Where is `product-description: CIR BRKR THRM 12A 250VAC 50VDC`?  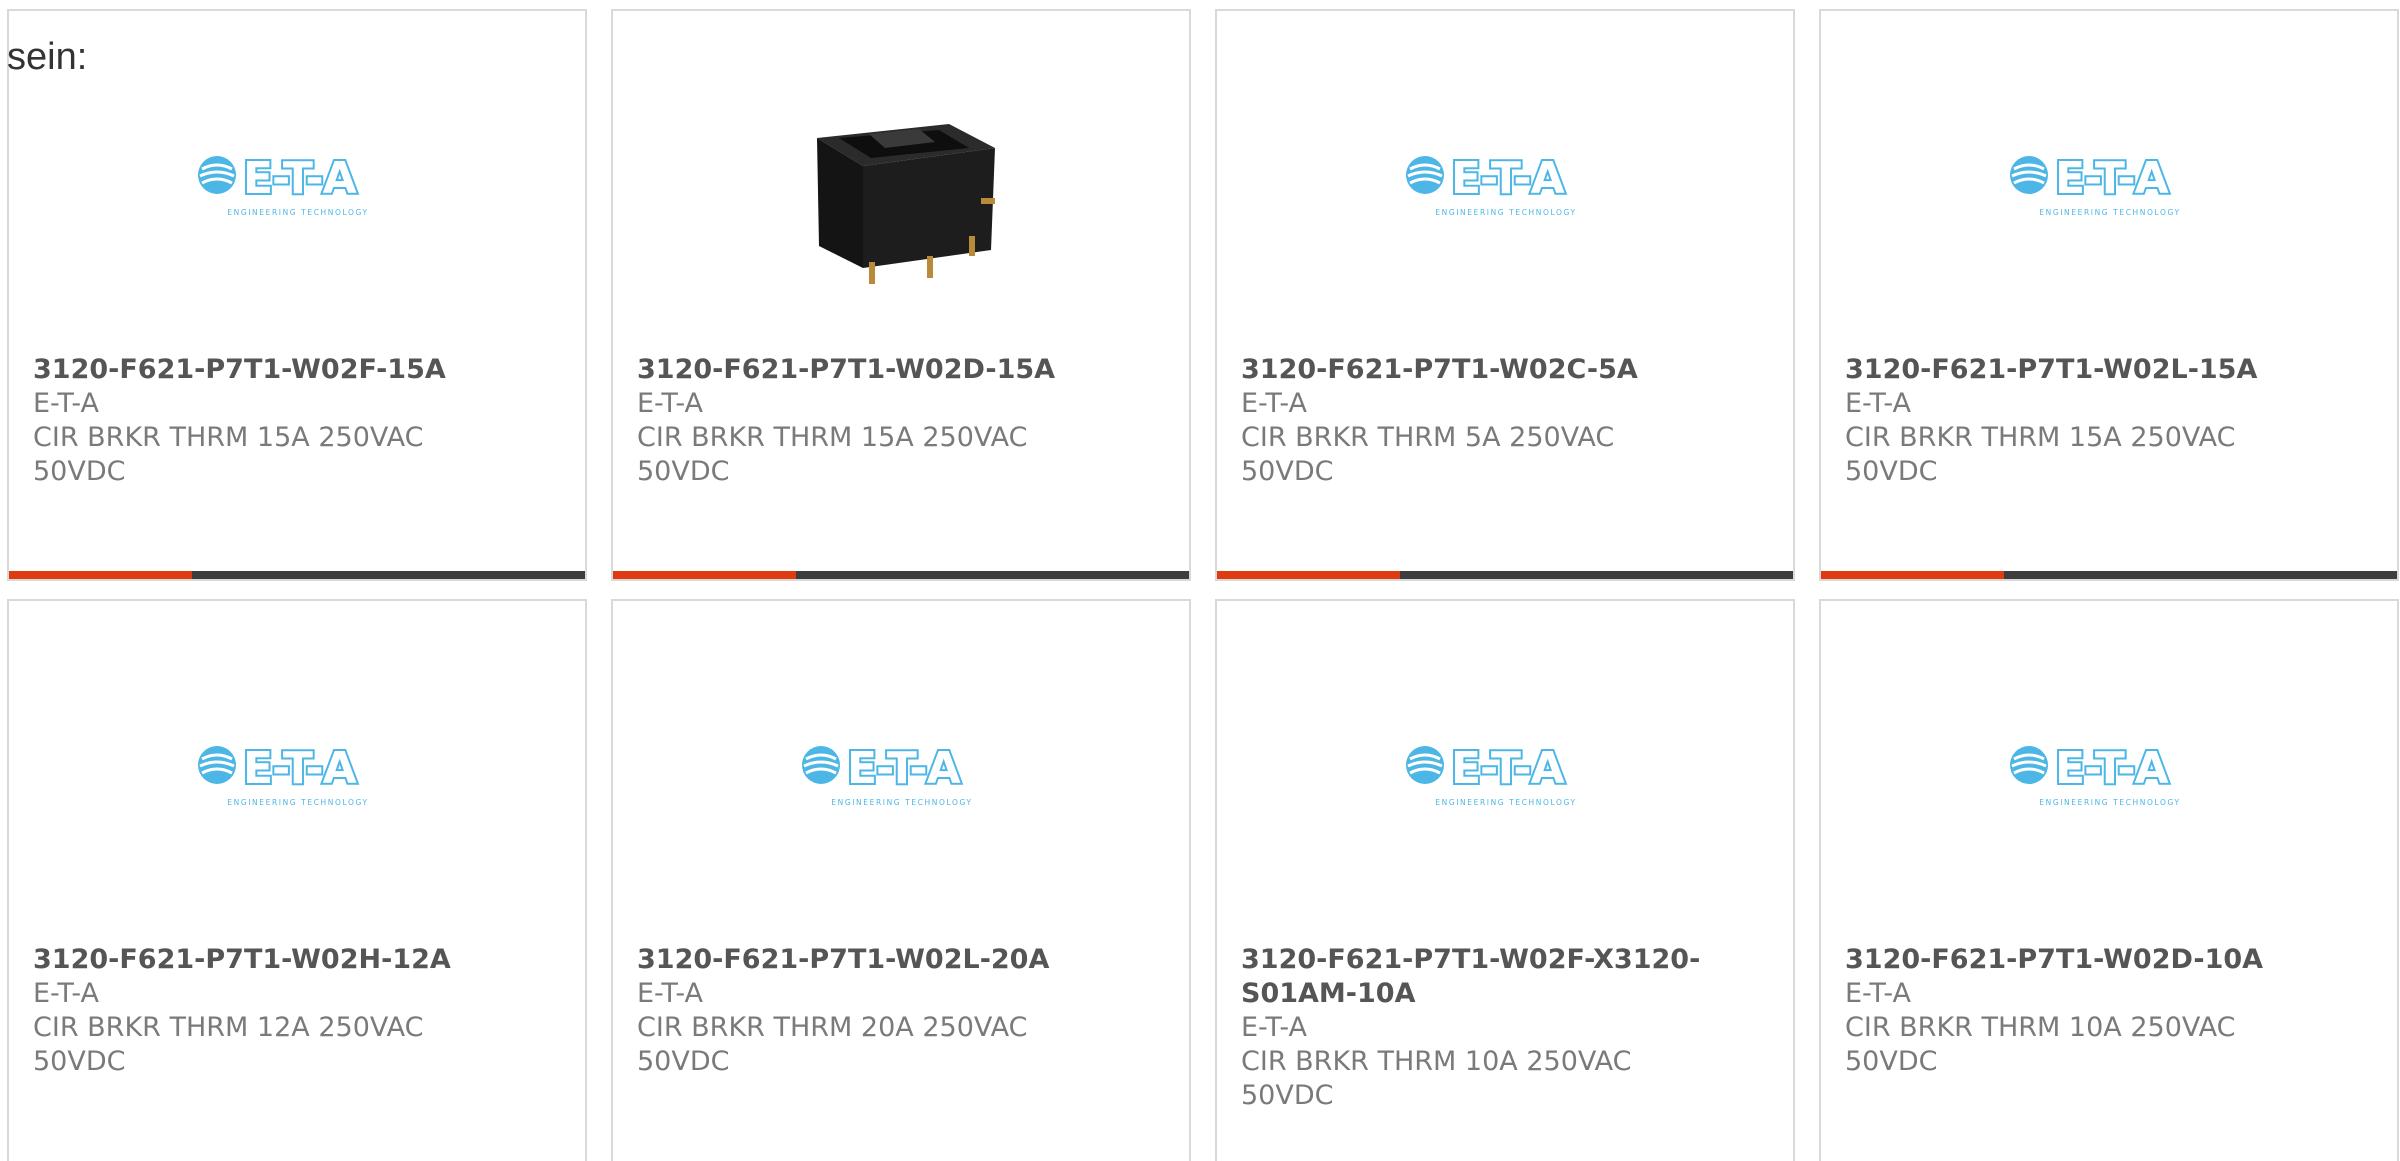
product-description: CIR BRKR THRM 12A 250VAC 50VDC is located at coordinates (228, 1044).